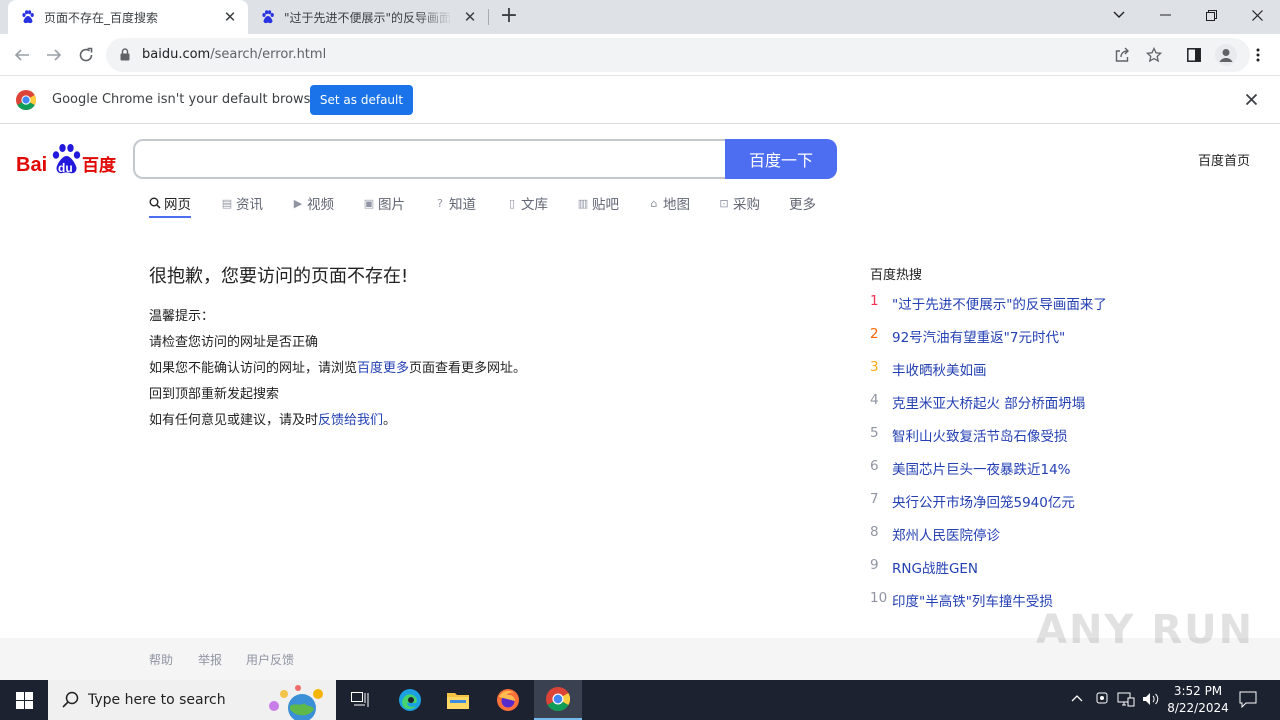 This screenshot has height=720, width=1280. I want to click on file-explorer-icon, so click(458, 700).